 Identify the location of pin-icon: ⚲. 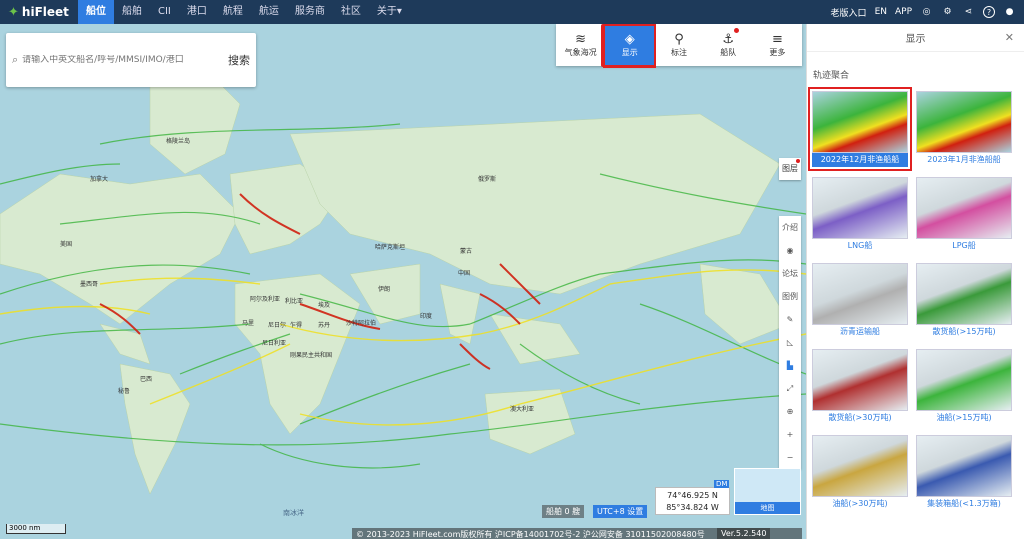
(679, 39).